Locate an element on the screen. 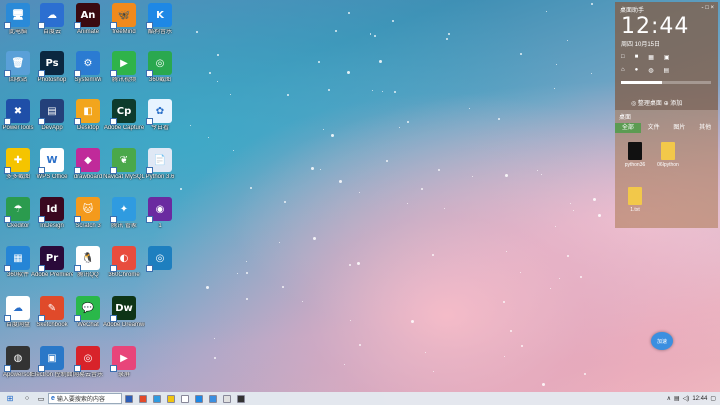  desktop-shortcut: ✦ 腾讯 管家 is located at coordinates (124, 213).